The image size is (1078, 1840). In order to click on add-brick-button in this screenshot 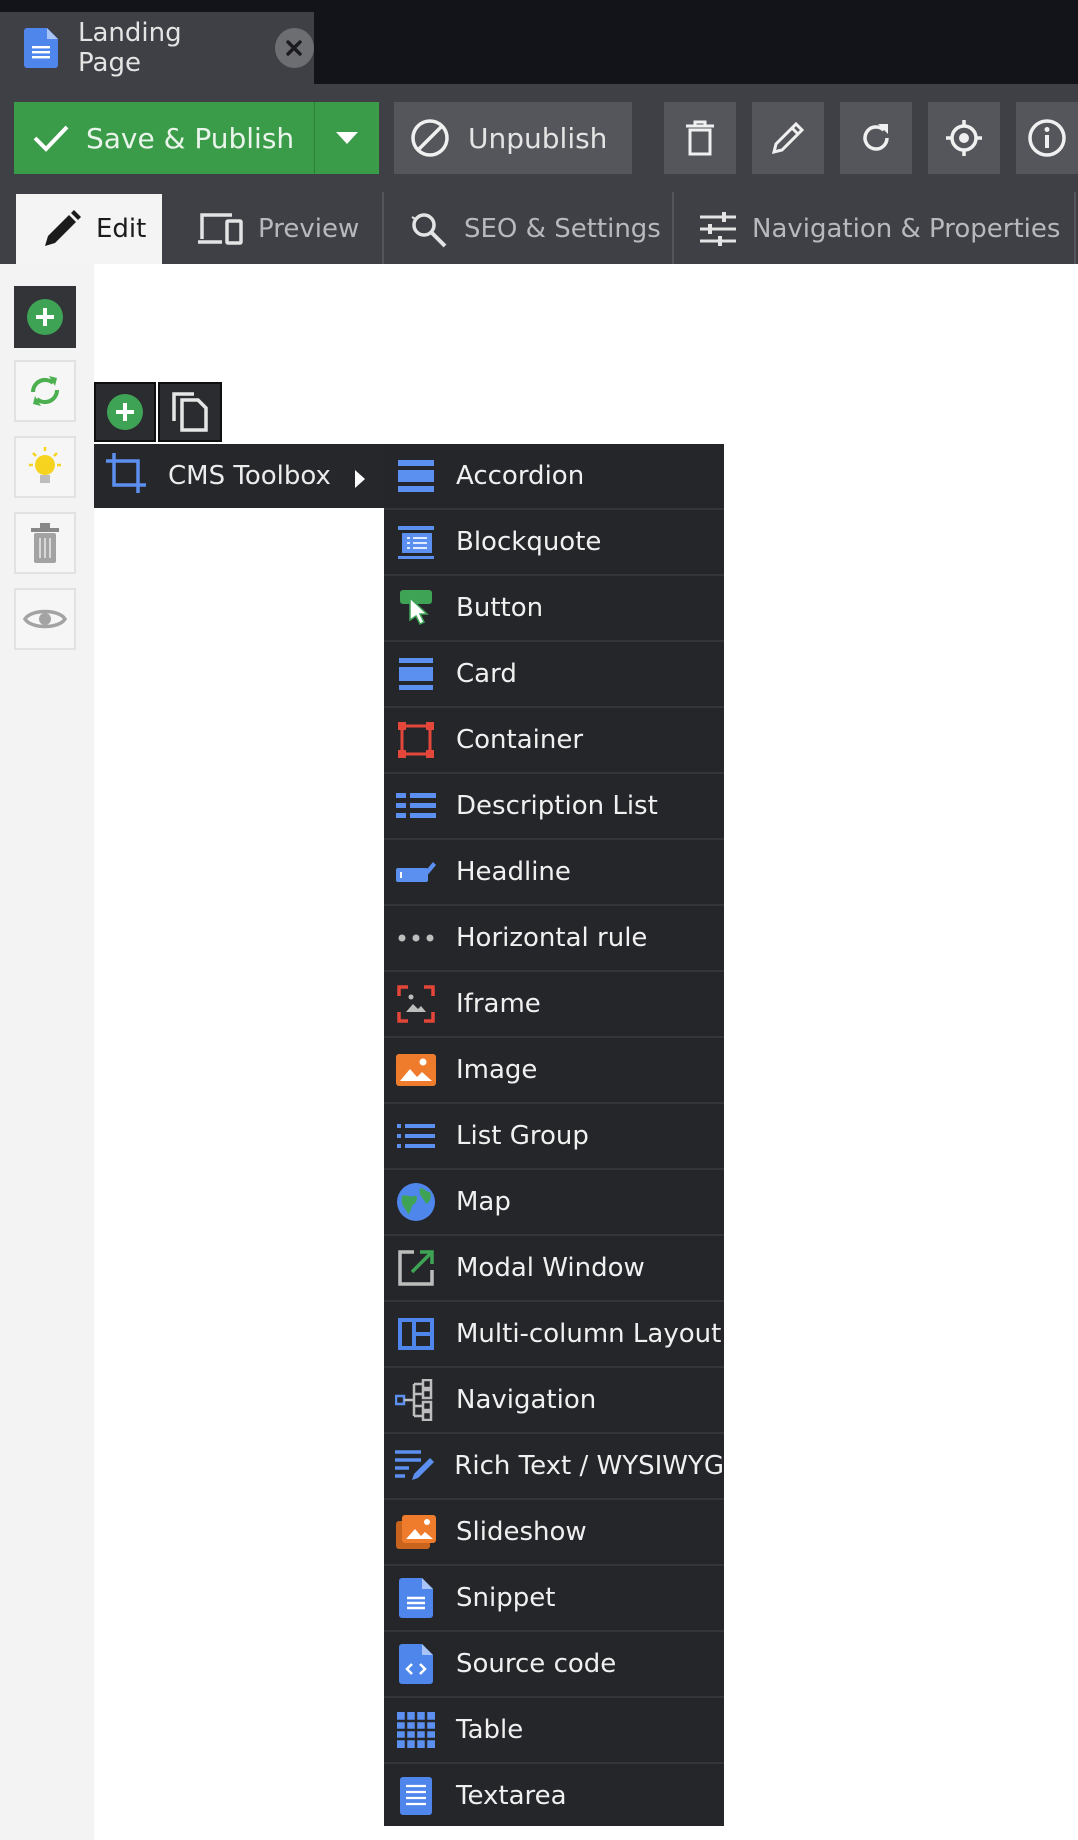, I will do `click(125, 412)`.